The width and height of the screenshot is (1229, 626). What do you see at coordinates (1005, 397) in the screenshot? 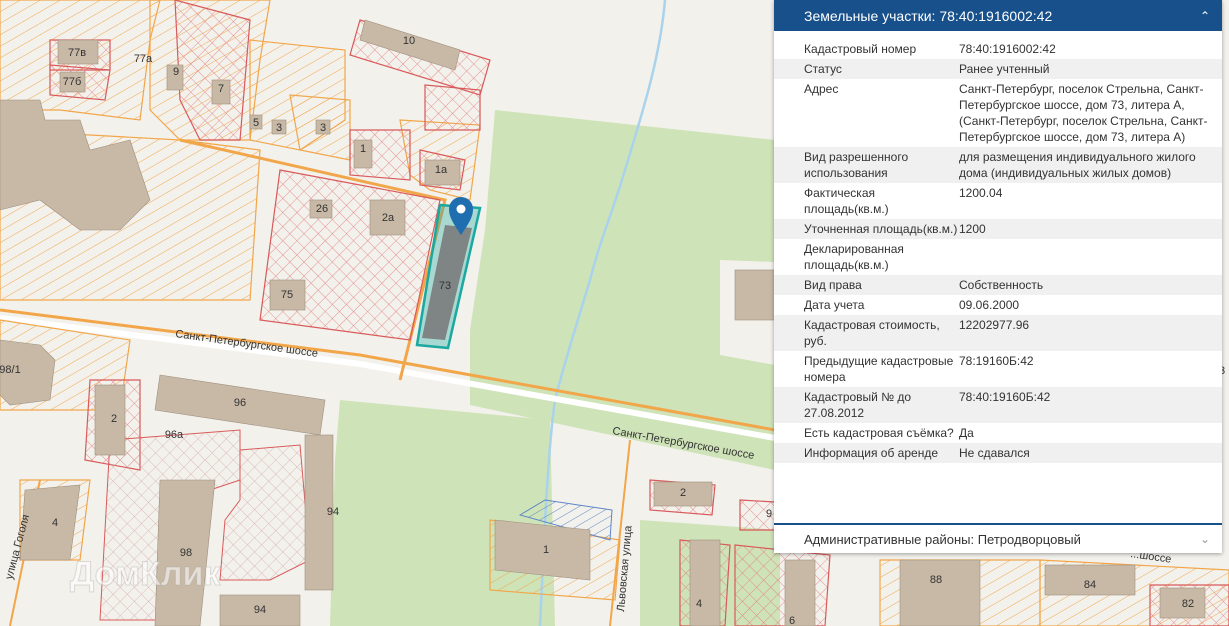
I see `attribute-value: 78:40:19160Б:42` at bounding box center [1005, 397].